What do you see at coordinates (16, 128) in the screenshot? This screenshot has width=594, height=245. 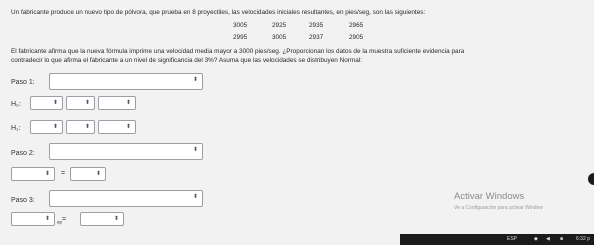 I see `h1-label: H₁:` at bounding box center [16, 128].